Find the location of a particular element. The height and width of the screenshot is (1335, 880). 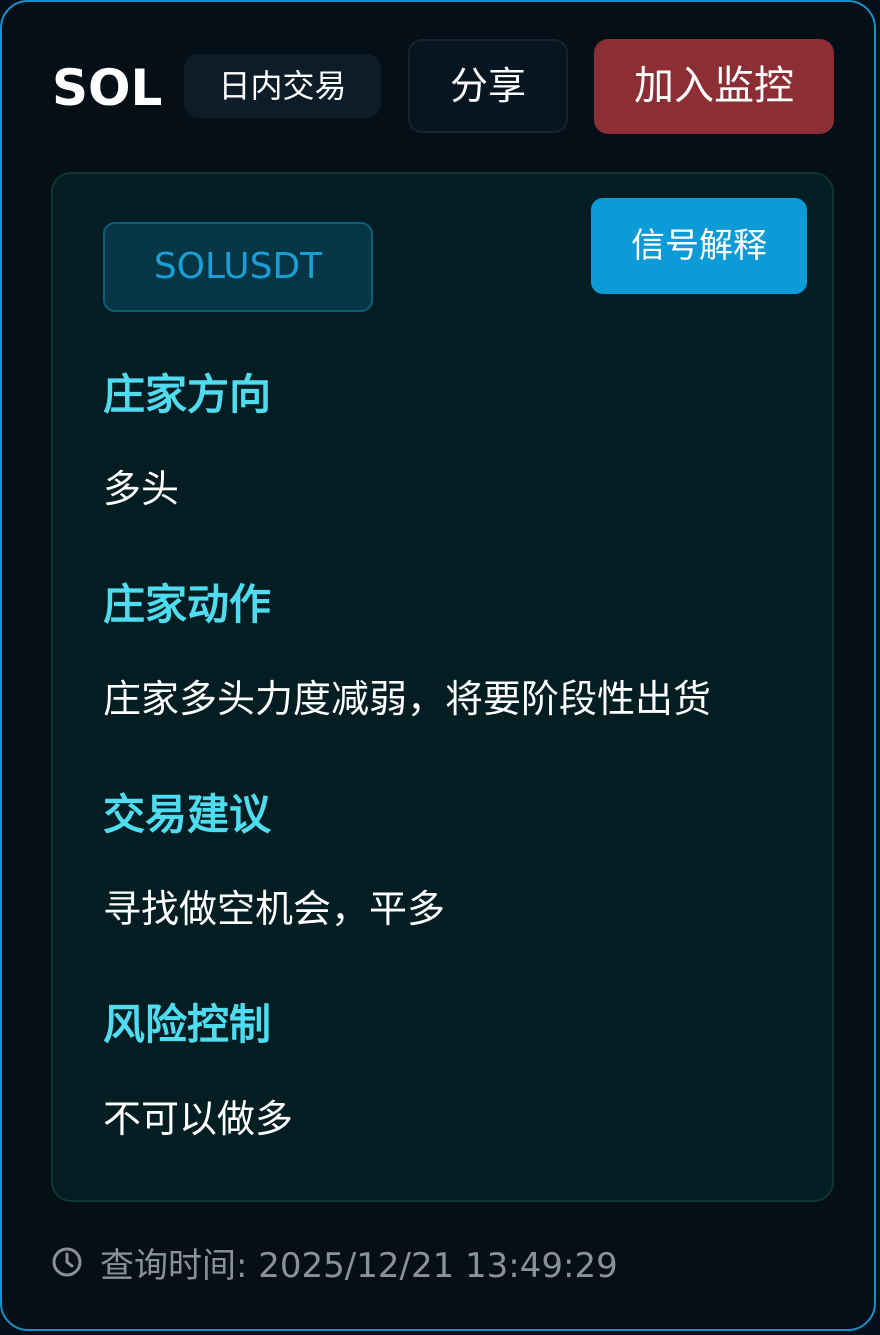

clock-icon is located at coordinates (67, 1262).